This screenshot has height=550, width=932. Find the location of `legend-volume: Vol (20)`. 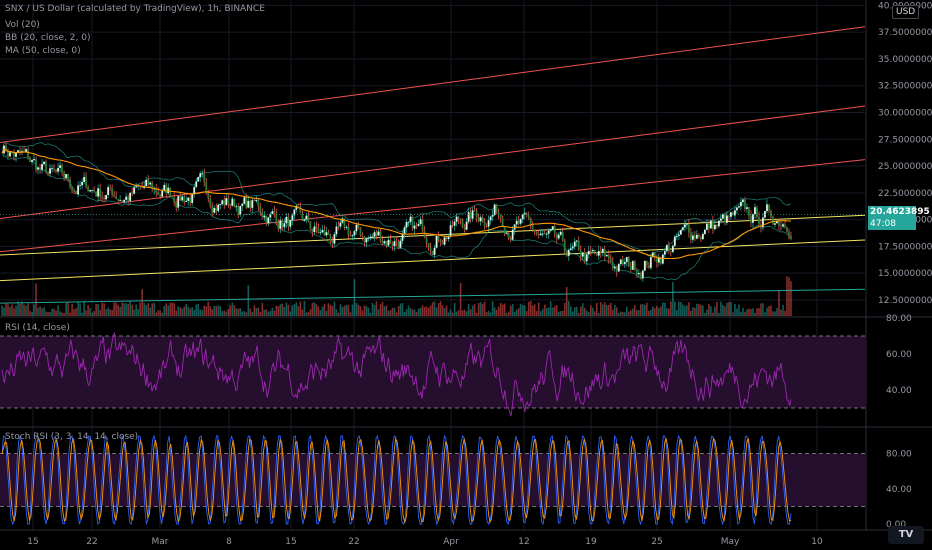

legend-volume: Vol (20) is located at coordinates (22, 25).